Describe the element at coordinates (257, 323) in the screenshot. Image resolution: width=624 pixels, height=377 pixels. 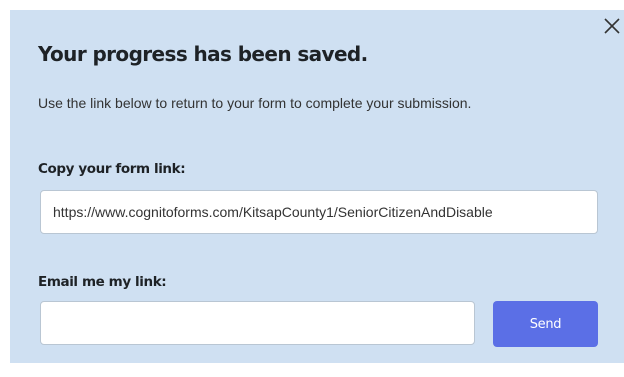
I see `email-field` at that location.